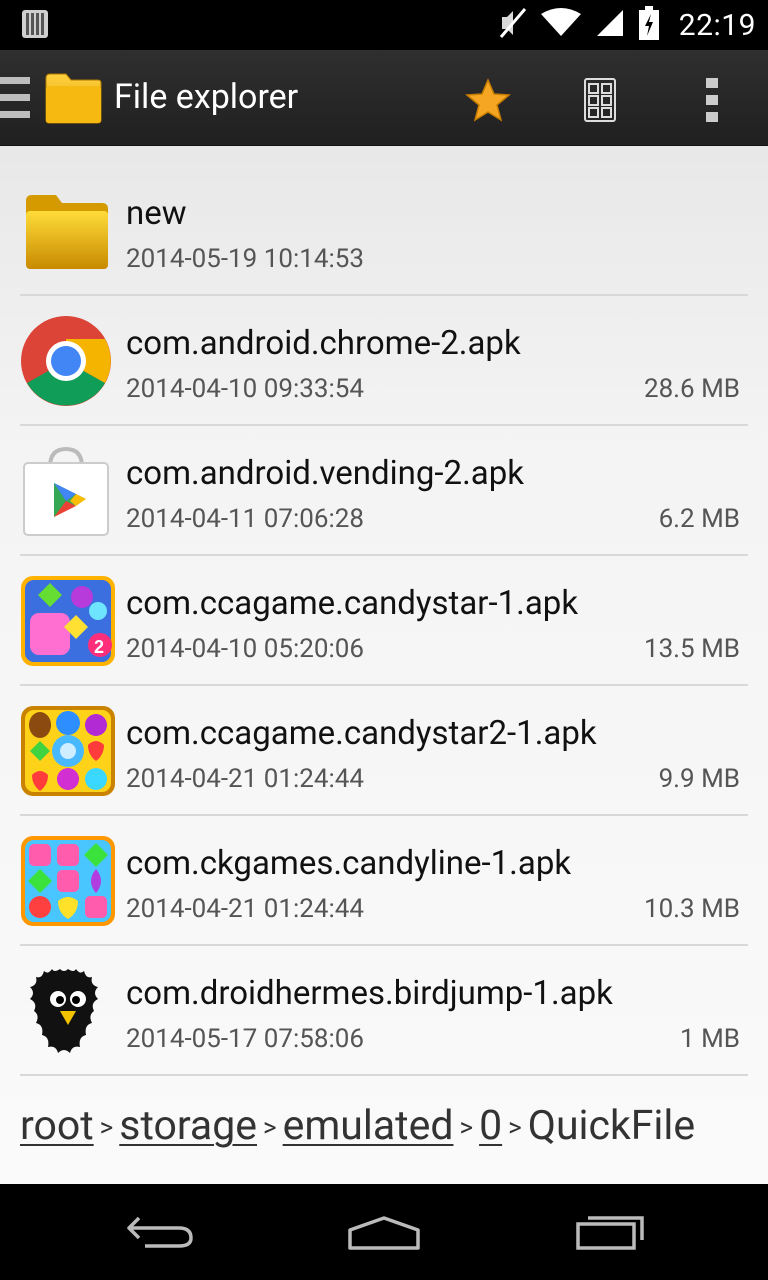 The width and height of the screenshot is (768, 1280). What do you see at coordinates (369, 993) in the screenshot?
I see `file-name: com.droidhermes.birdjump-1.apk` at bounding box center [369, 993].